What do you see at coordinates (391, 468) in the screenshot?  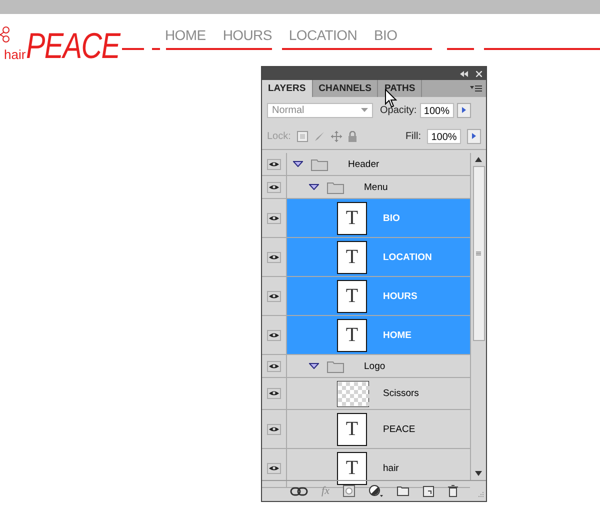 I see `layer-name: hair` at bounding box center [391, 468].